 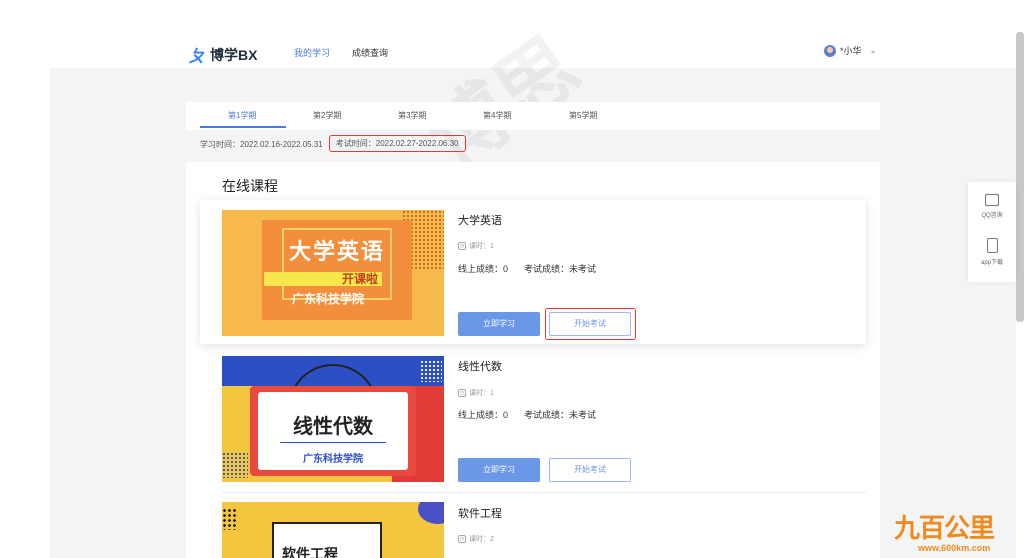 What do you see at coordinates (480, 221) in the screenshot?
I see `course-title: 大学英语` at bounding box center [480, 221].